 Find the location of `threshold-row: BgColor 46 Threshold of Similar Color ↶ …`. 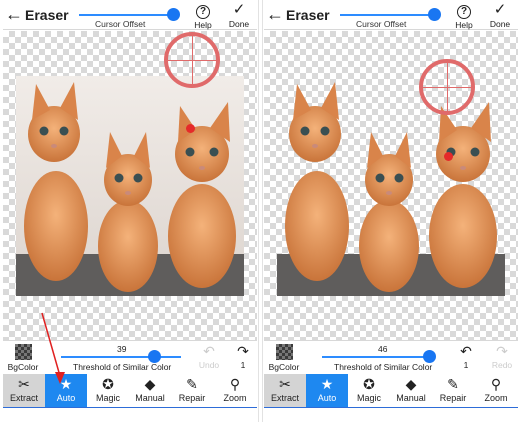

threshold-row: BgColor 46 Threshold of Similar Color ↶ … is located at coordinates (391, 356).